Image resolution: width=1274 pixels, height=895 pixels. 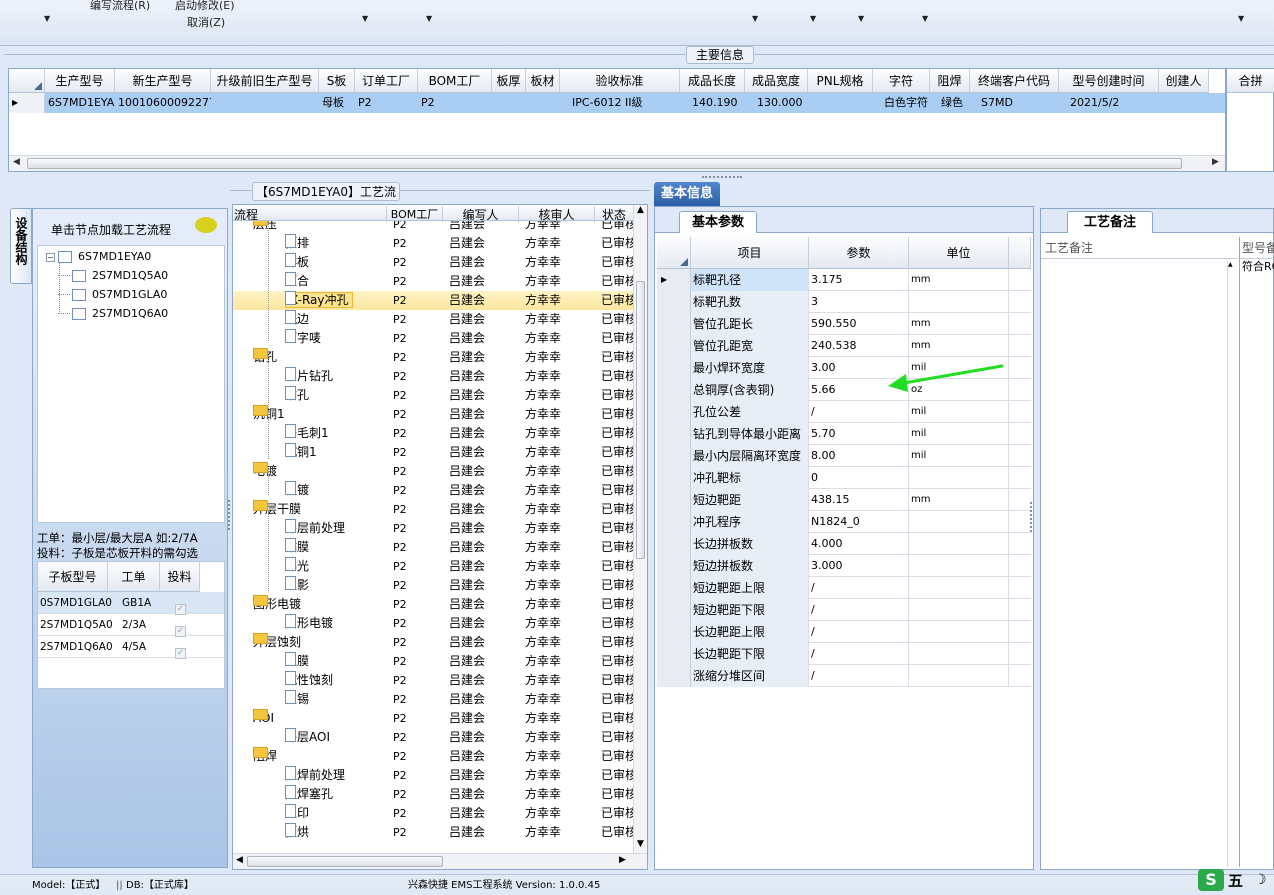 I want to click on flow-row: 曝光P2吕建会方幸幸已审核, so click(x=433, y=566).